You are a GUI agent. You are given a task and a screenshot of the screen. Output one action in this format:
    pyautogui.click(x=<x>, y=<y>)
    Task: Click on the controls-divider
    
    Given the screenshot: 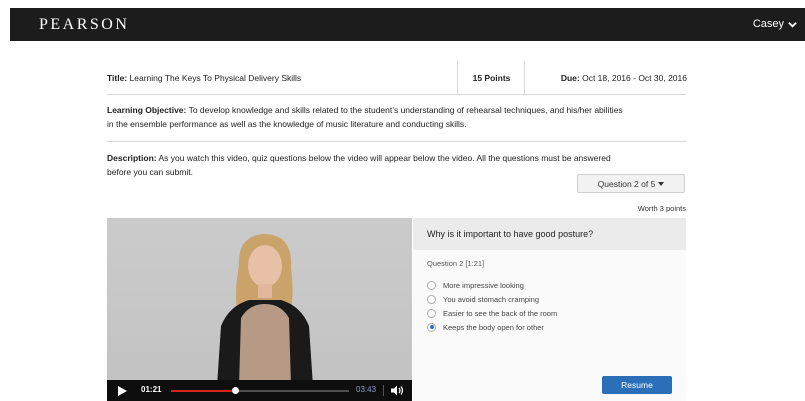 What is the action you would take?
    pyautogui.click(x=383, y=390)
    